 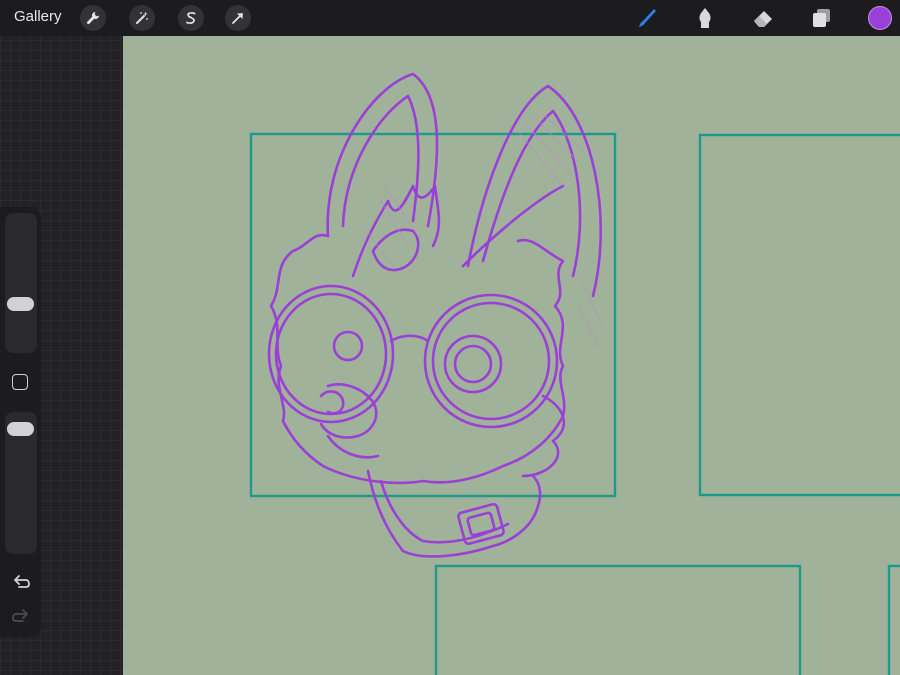 I want to click on modifier-button, so click(x=20, y=382).